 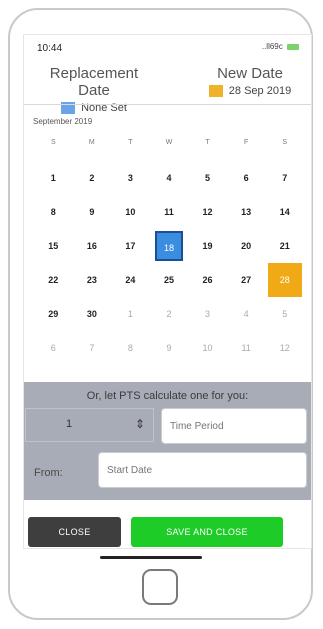 I want to click on new-date: New Date 28 Sep 2019, so click(x=250, y=81).